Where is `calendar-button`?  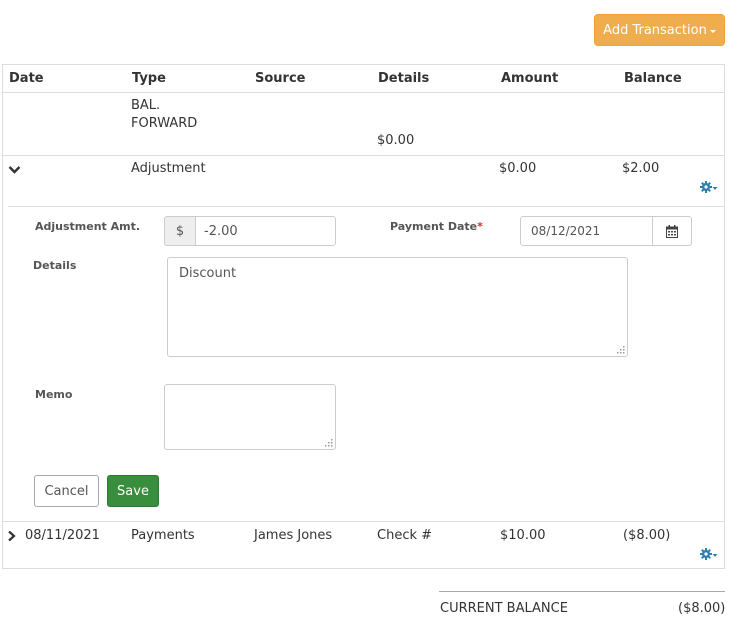
calendar-button is located at coordinates (672, 231).